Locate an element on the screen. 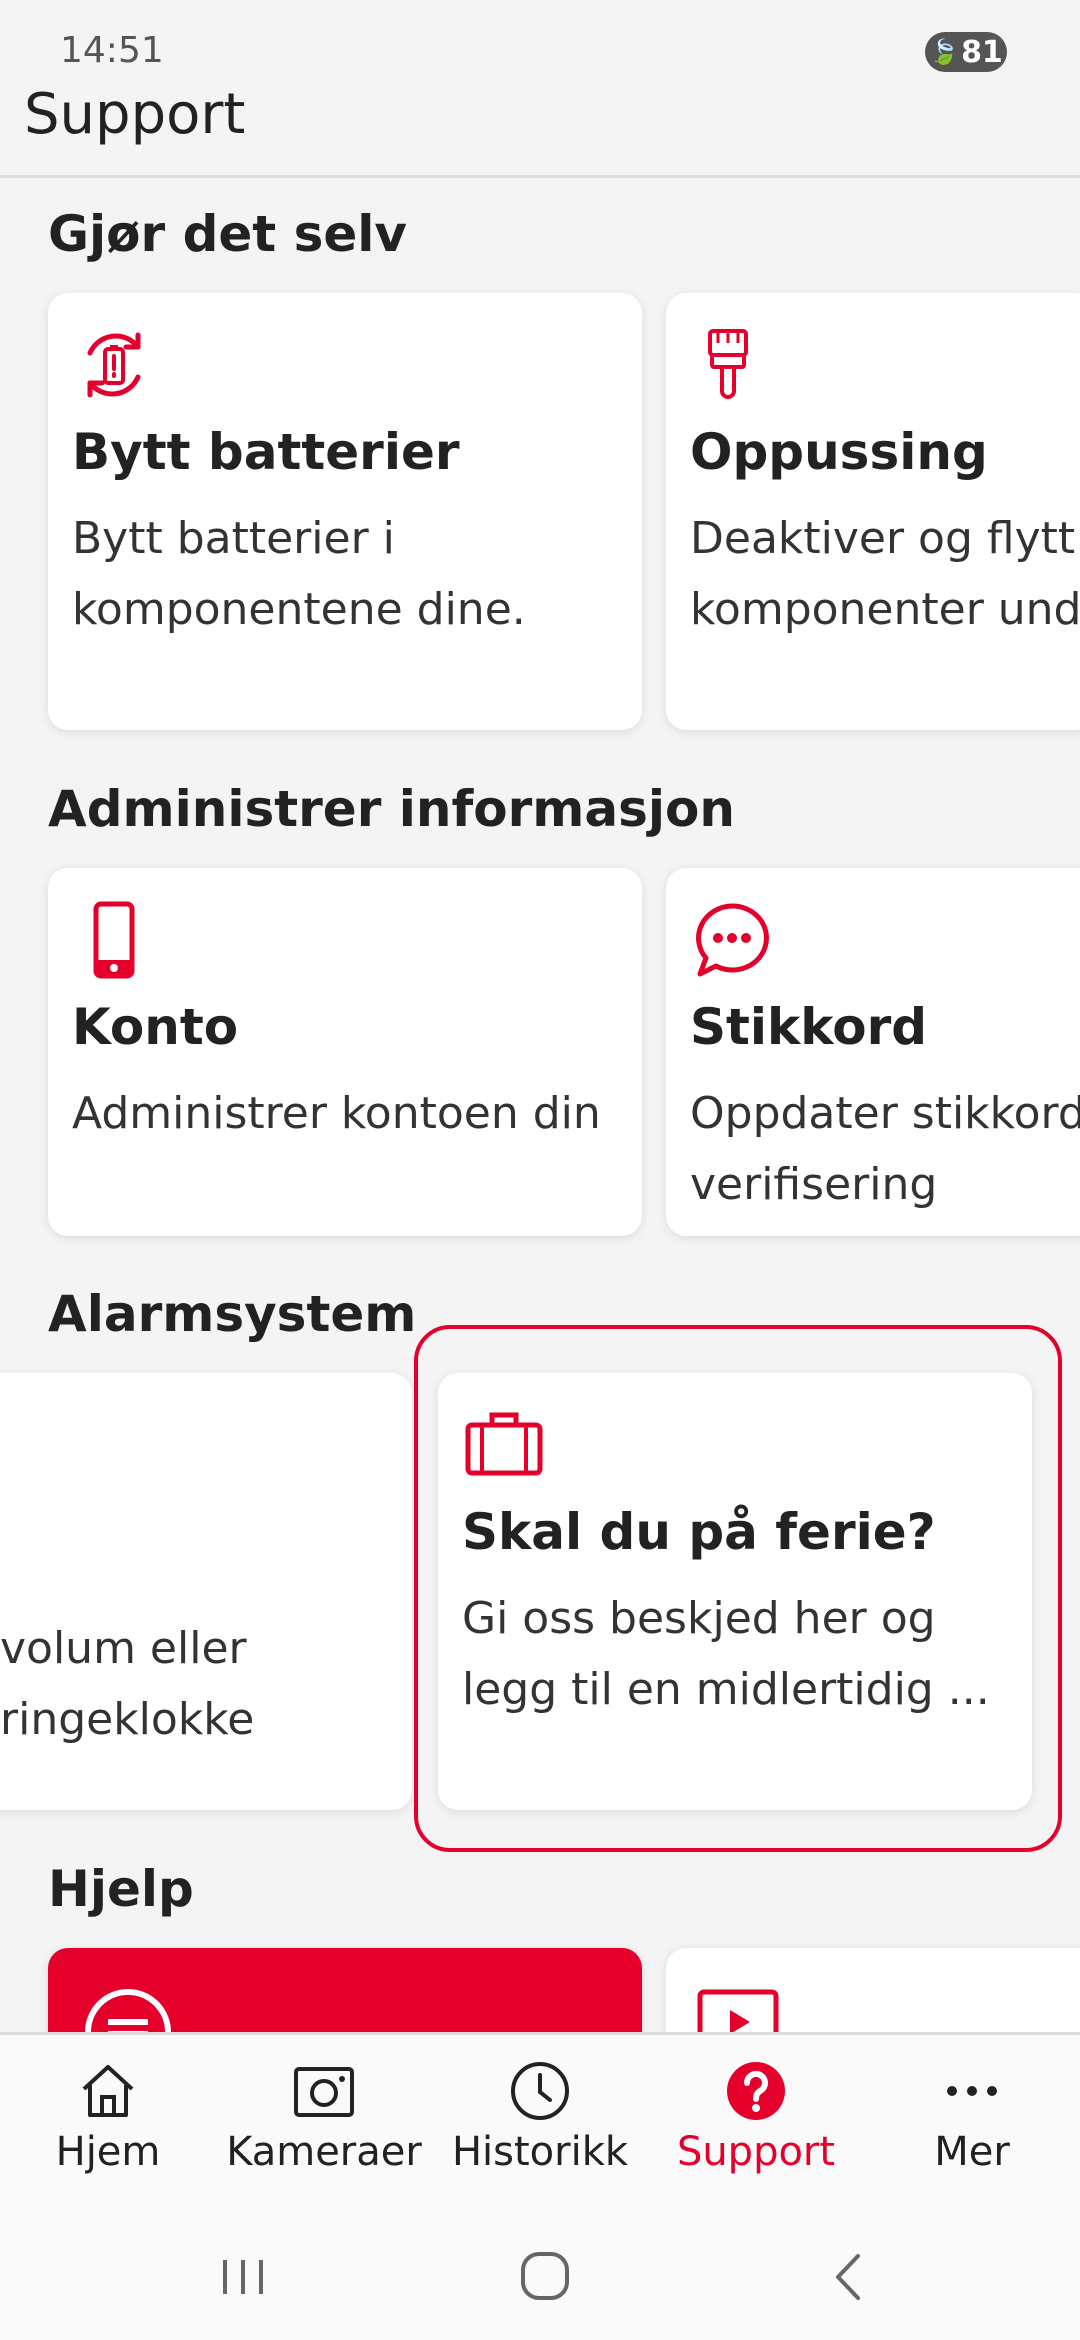 The width and height of the screenshot is (1080, 2340). nav-label: Support is located at coordinates (756, 2152).